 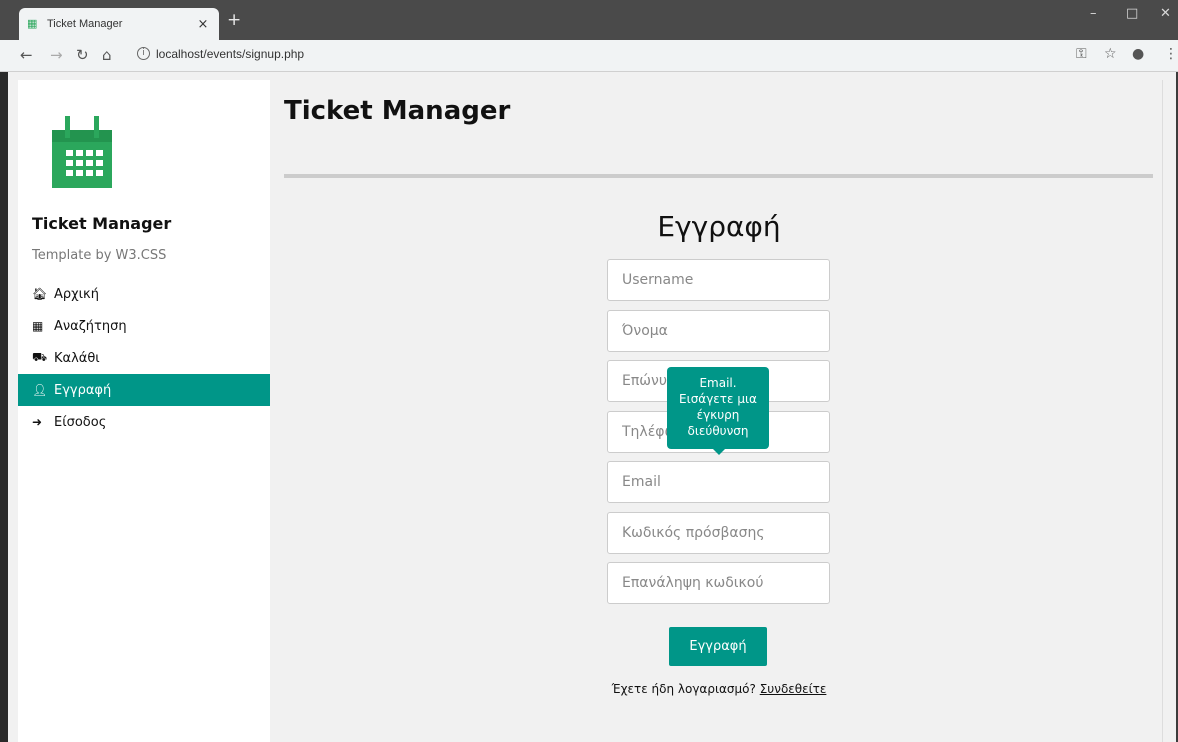 I want to click on sidebar-item-signup: 👤︎ Εγγραφή, so click(x=144, y=390).